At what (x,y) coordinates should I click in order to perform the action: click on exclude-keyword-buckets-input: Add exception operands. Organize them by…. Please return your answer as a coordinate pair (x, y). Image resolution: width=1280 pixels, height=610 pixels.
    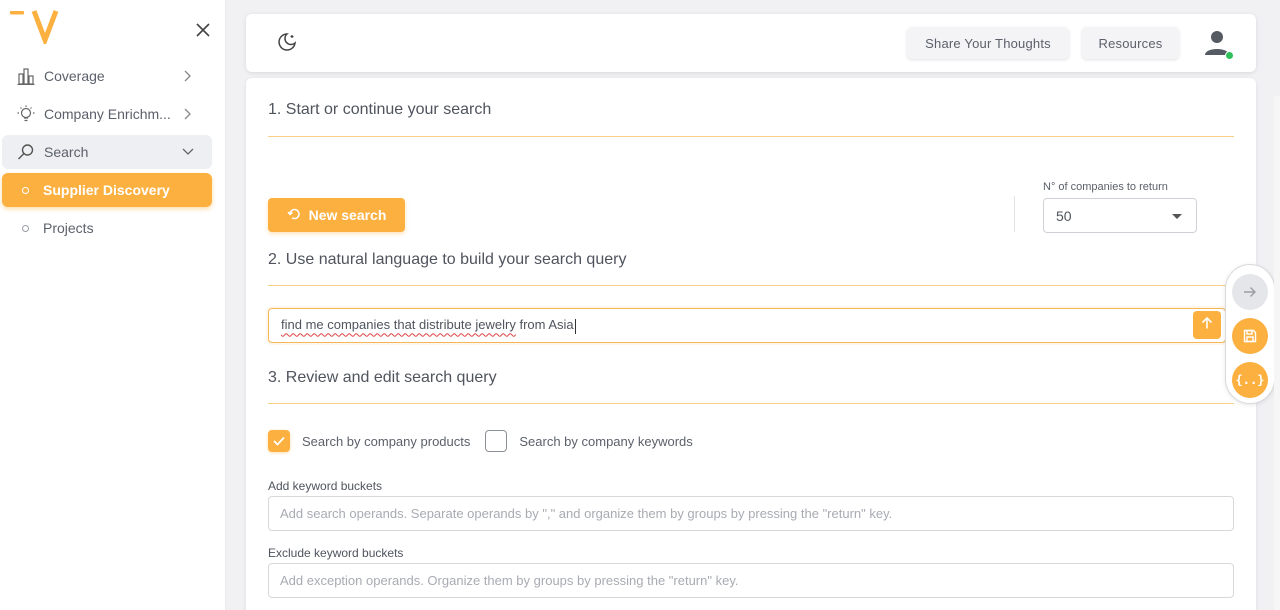
    Looking at the image, I should click on (751, 580).